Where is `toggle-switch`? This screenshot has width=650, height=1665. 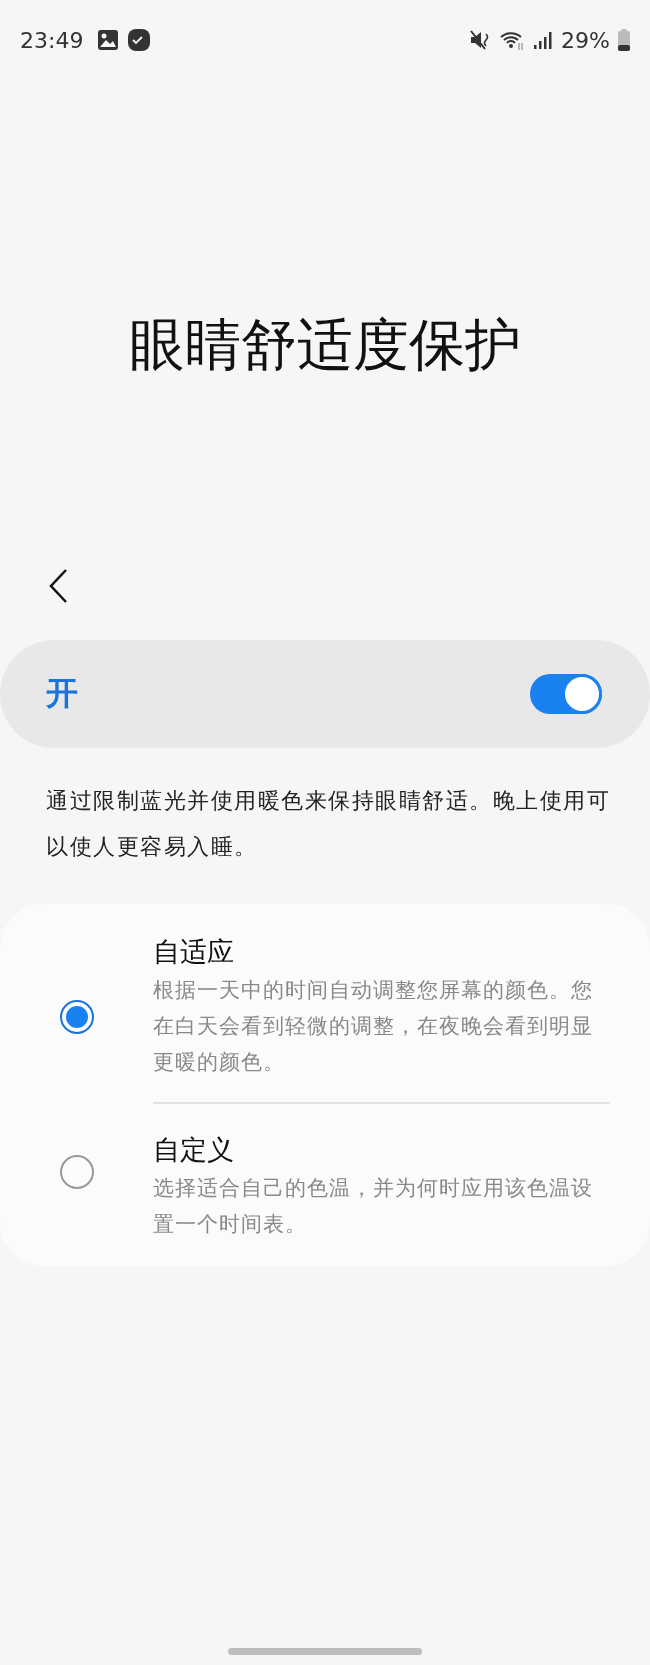
toggle-switch is located at coordinates (566, 694).